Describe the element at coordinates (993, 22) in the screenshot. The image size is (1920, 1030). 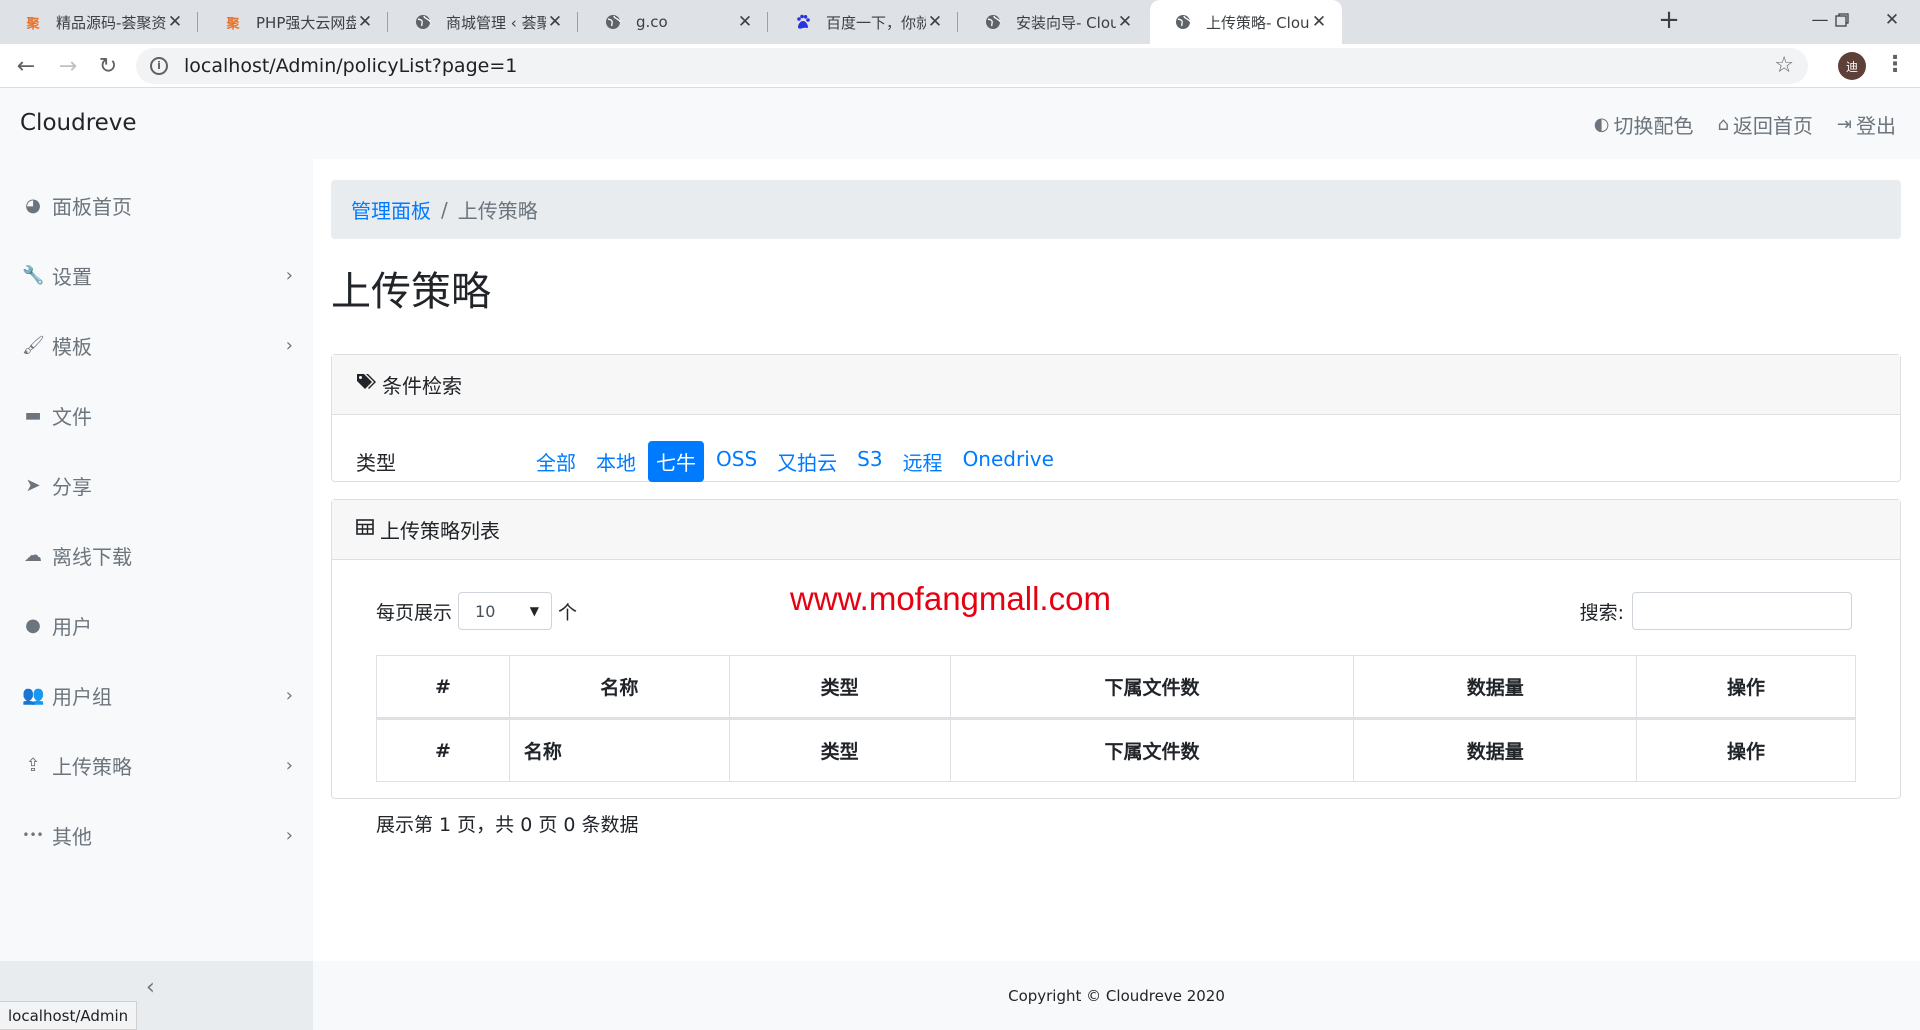
I see `globe-icon` at that location.